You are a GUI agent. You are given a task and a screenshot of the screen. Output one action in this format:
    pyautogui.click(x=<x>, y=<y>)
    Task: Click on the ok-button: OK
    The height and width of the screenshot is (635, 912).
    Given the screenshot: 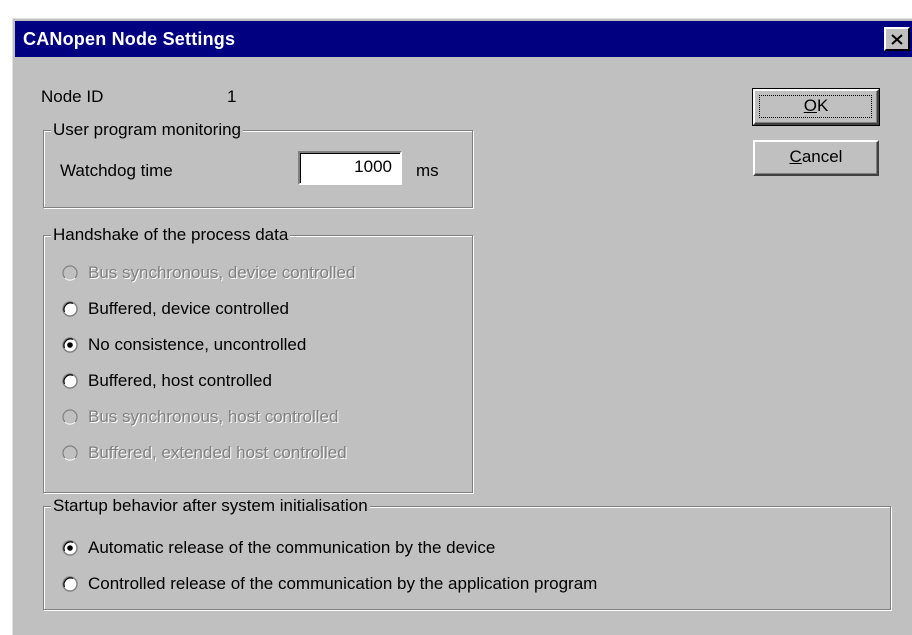 What is the action you would take?
    pyautogui.click(x=816, y=107)
    